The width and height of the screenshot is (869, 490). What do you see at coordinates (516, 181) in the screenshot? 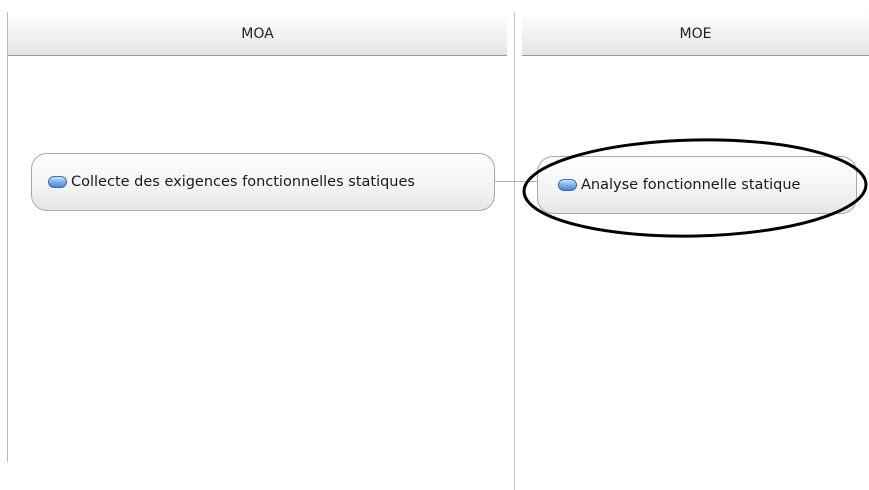
I see `activity-connector` at bounding box center [516, 181].